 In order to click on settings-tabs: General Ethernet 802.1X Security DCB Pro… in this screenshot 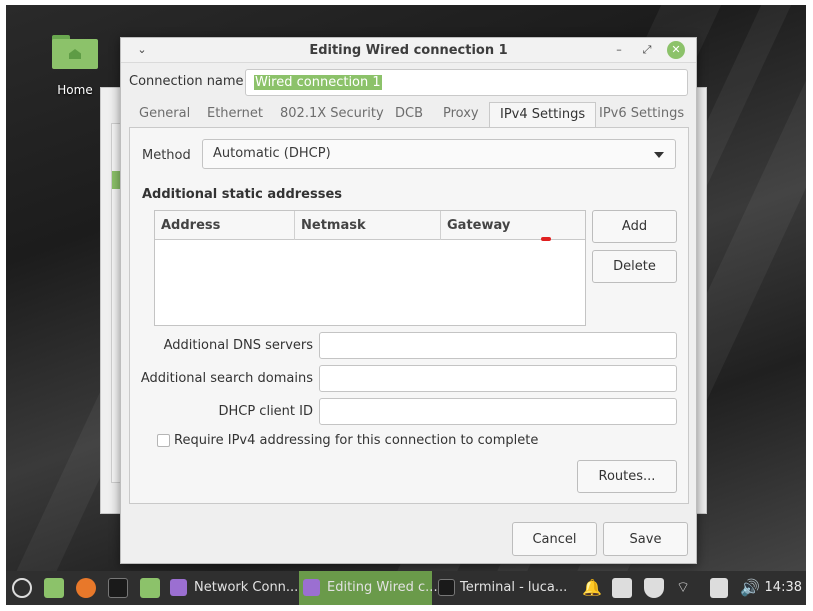, I will do `click(408, 115)`.